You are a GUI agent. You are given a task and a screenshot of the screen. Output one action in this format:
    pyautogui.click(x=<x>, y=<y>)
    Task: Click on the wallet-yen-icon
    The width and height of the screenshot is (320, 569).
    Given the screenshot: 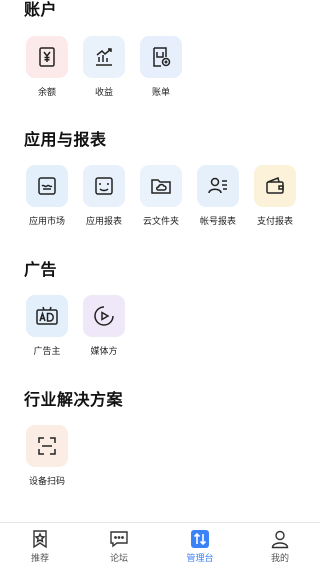 What is the action you would take?
    pyautogui.click(x=47, y=57)
    